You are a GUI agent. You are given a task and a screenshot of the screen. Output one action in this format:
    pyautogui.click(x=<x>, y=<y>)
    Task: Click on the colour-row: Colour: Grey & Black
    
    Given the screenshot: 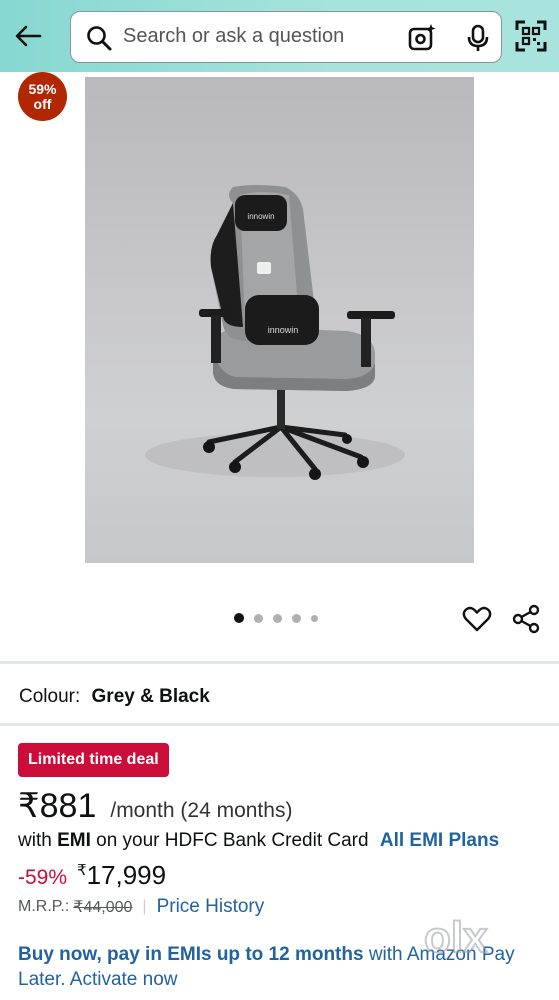 What is the action you would take?
    pyautogui.click(x=114, y=697)
    